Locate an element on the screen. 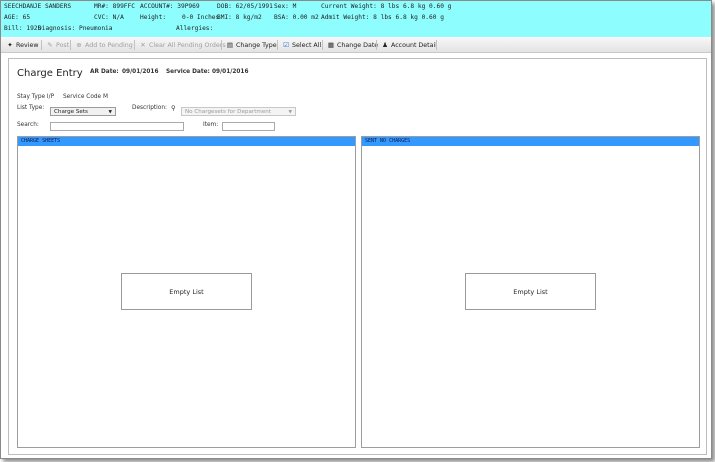  age: AGE: 65 is located at coordinates (17, 17).